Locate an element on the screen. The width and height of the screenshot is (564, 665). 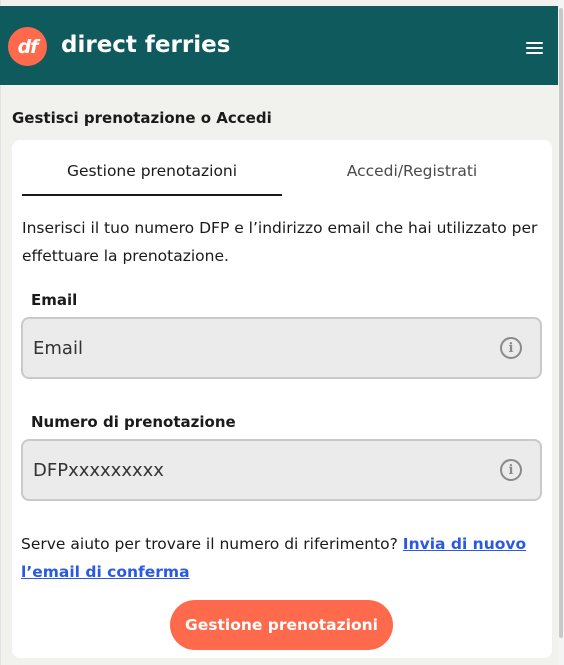
scrollbar is located at coordinates (561, 332).